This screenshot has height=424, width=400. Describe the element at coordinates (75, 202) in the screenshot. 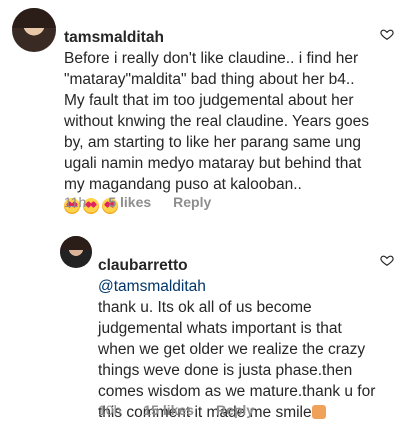

I see `comment-time: 11h` at that location.